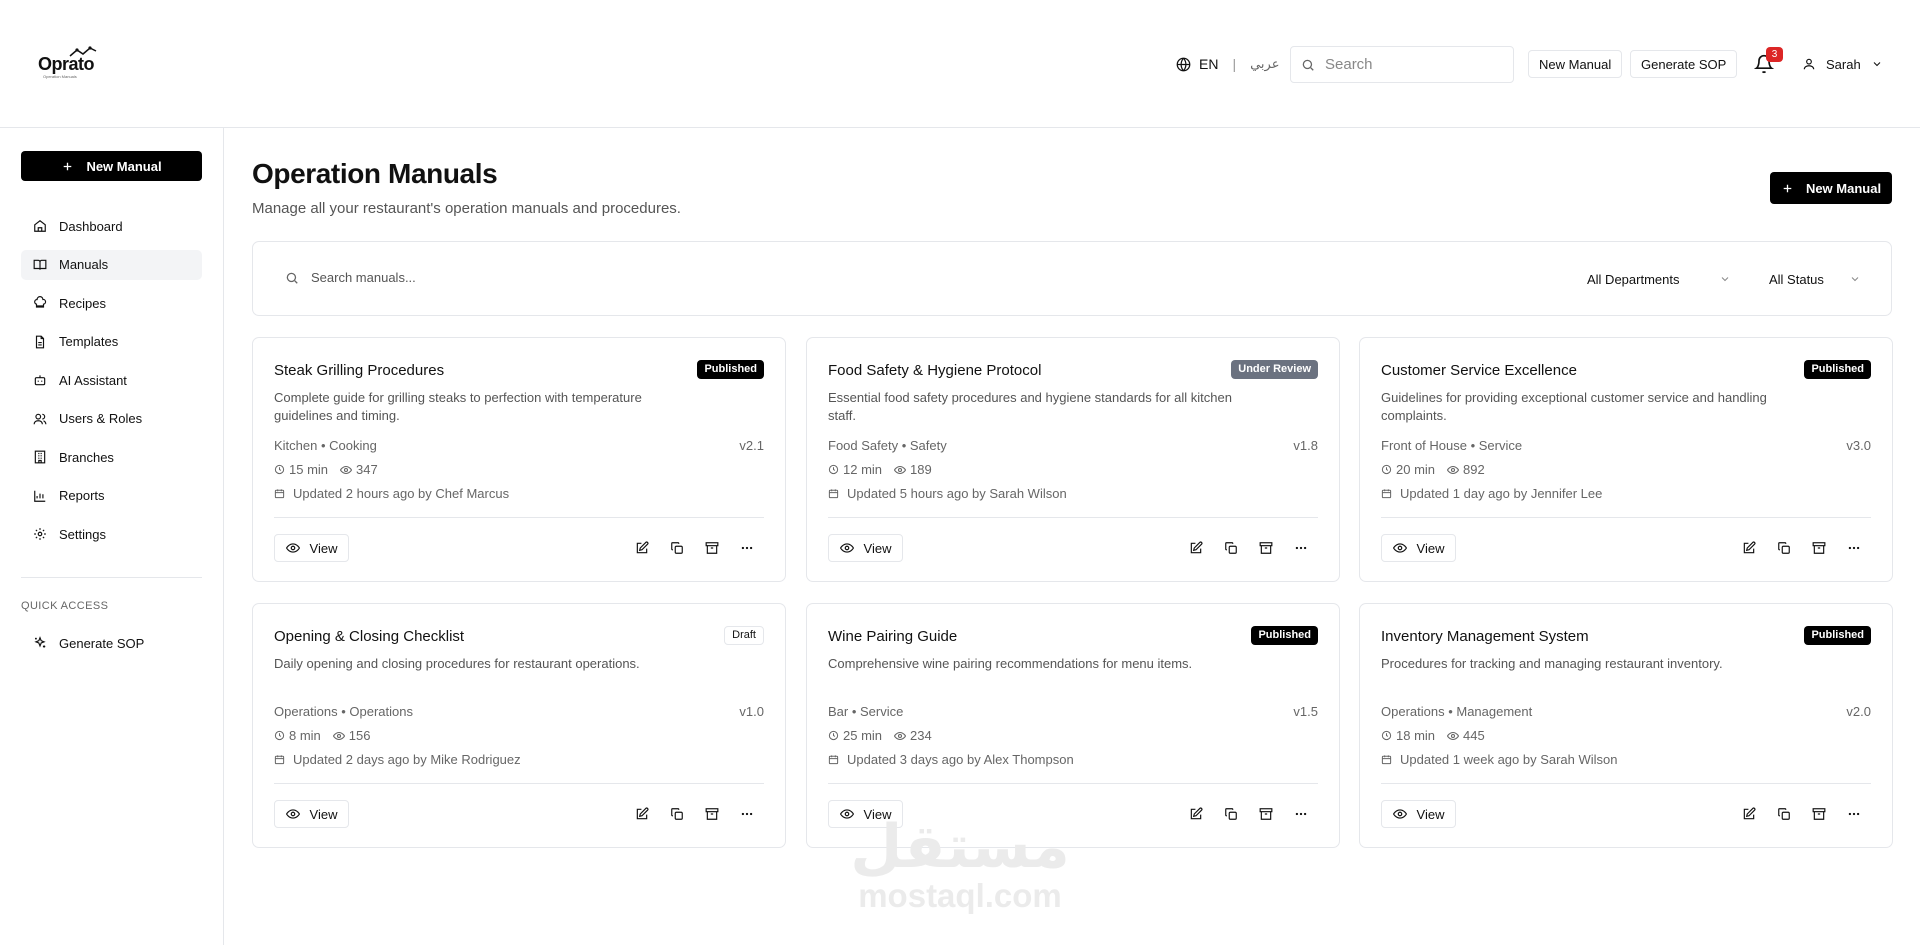 This screenshot has width=1920, height=945. I want to click on sidebar-item-settings: Settings, so click(111, 534).